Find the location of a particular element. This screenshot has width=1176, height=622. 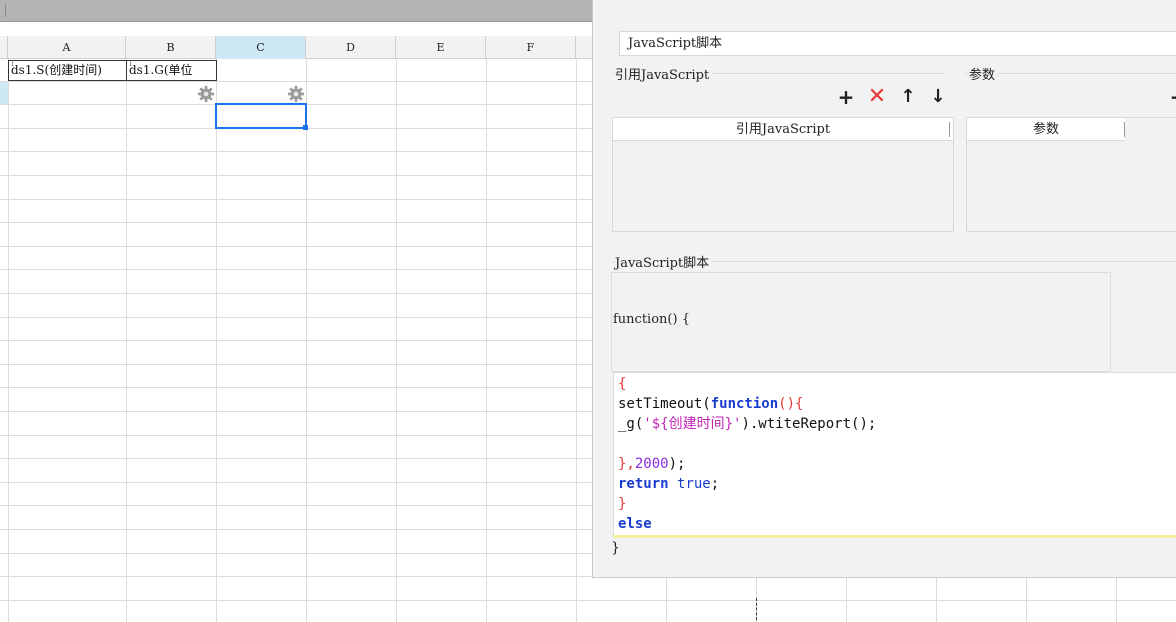

function-footer: } is located at coordinates (615, 548).